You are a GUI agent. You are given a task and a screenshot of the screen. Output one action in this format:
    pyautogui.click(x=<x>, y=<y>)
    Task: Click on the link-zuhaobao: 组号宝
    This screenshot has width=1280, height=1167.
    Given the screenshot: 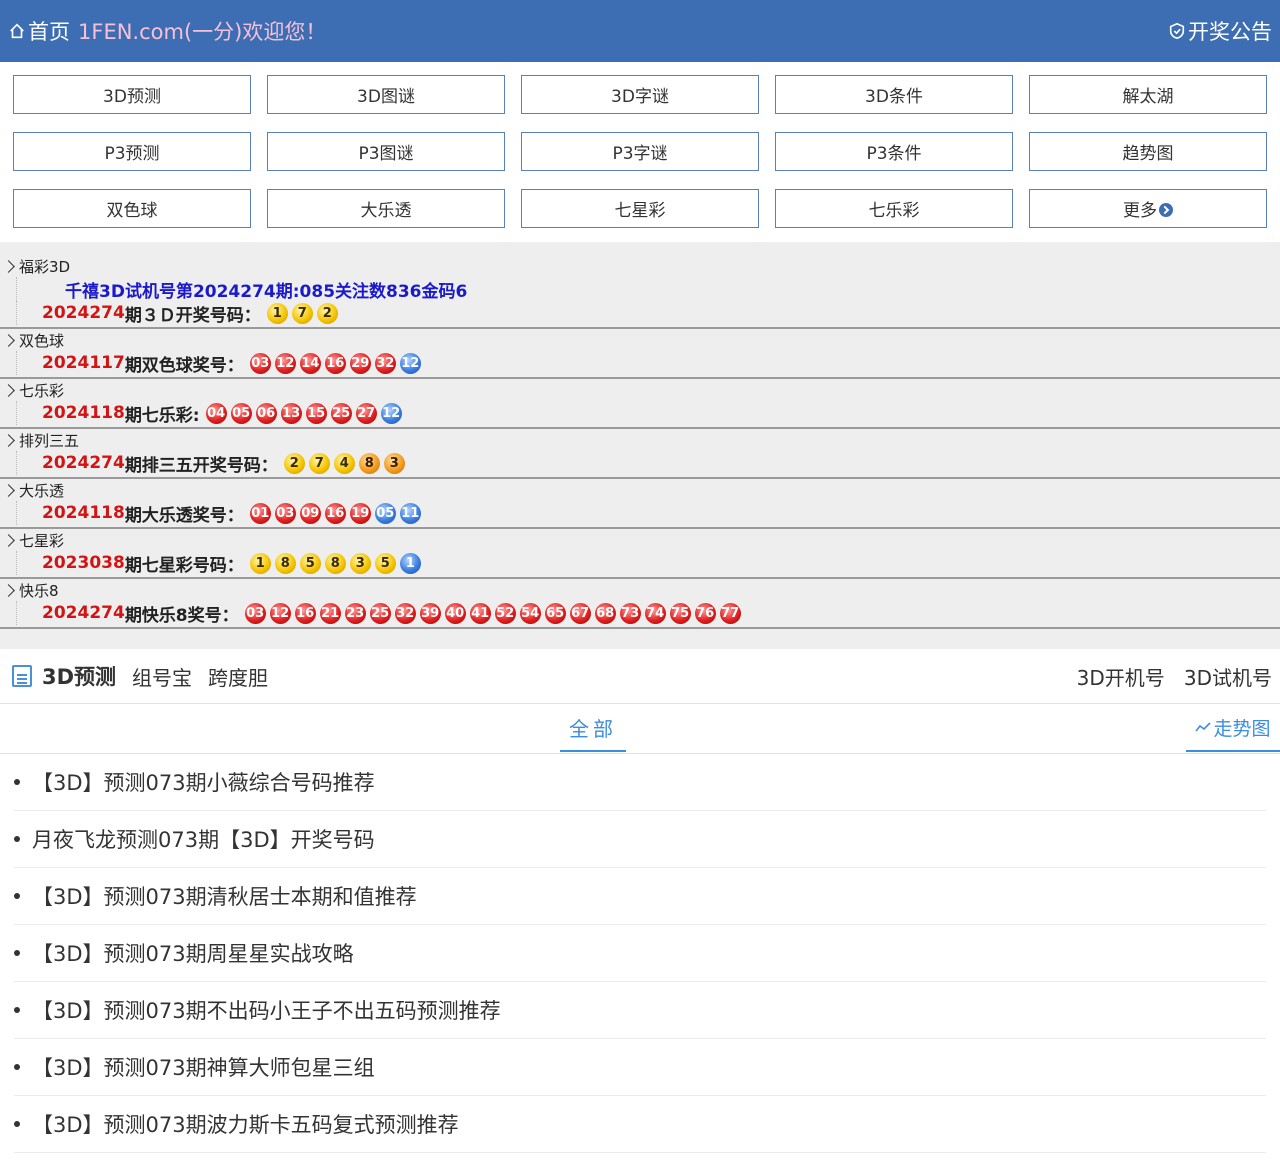 What is the action you would take?
    pyautogui.click(x=162, y=676)
    